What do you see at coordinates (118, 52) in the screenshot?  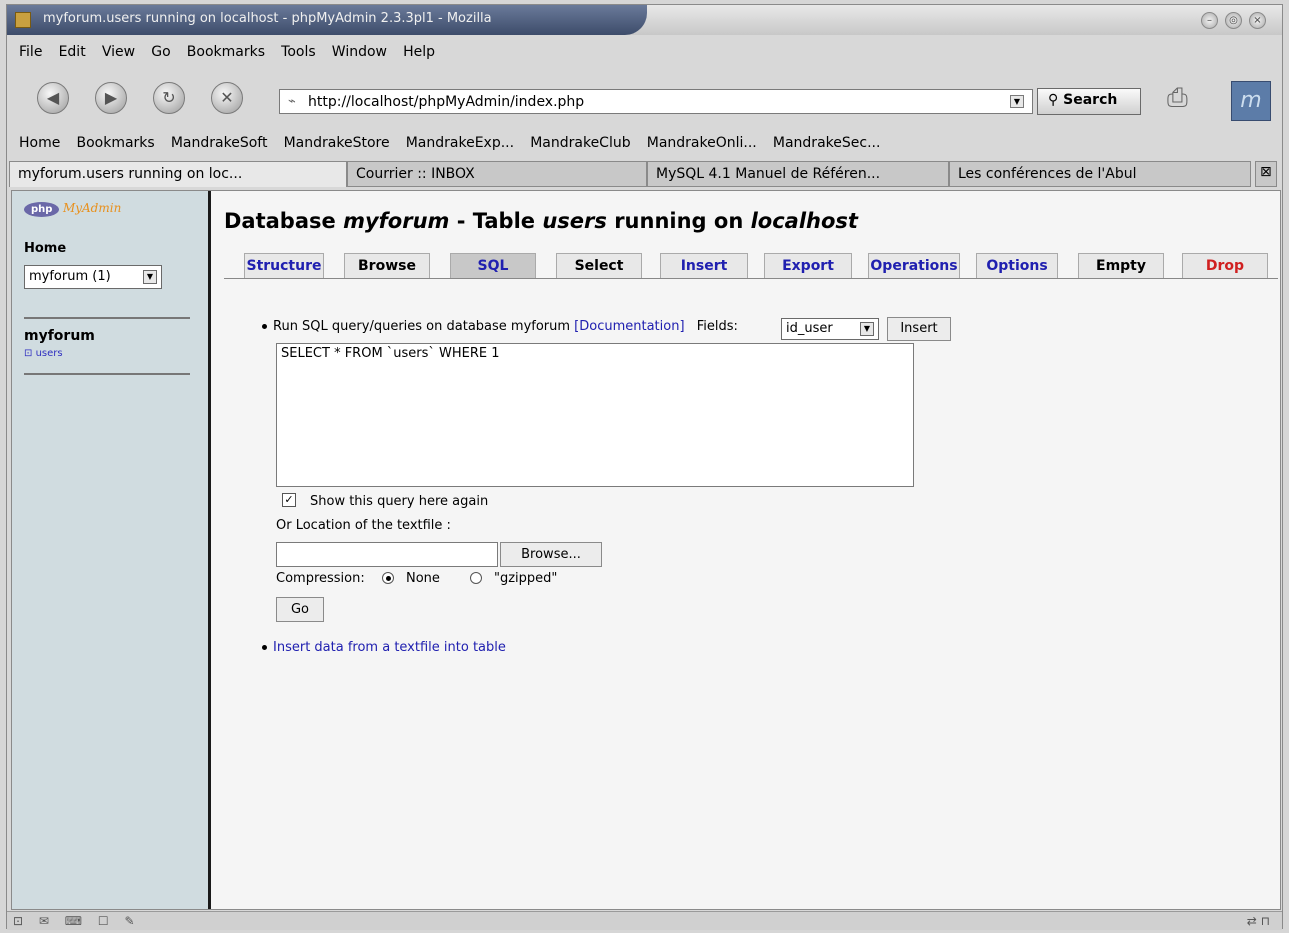 I see `menu-view: View` at bounding box center [118, 52].